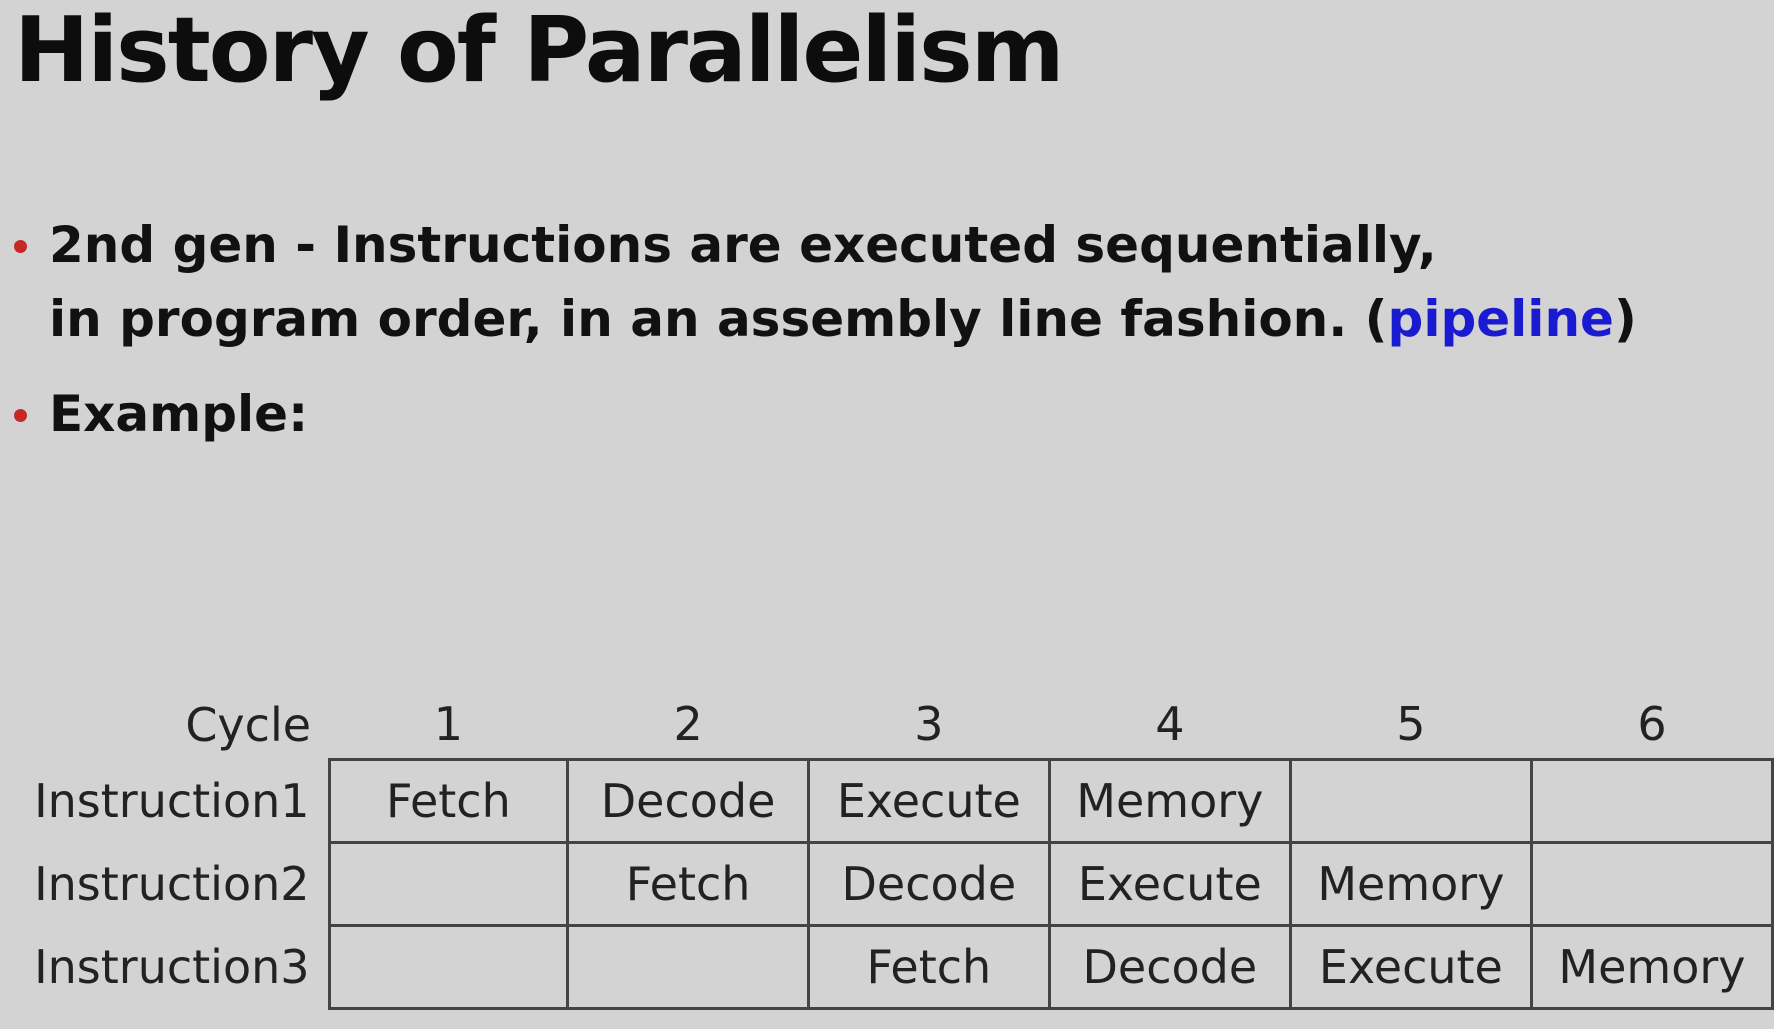 Image resolution: width=1774 pixels, height=1029 pixels. Describe the element at coordinates (172, 801) in the screenshot. I see `instruction-label: Instruction1` at that location.